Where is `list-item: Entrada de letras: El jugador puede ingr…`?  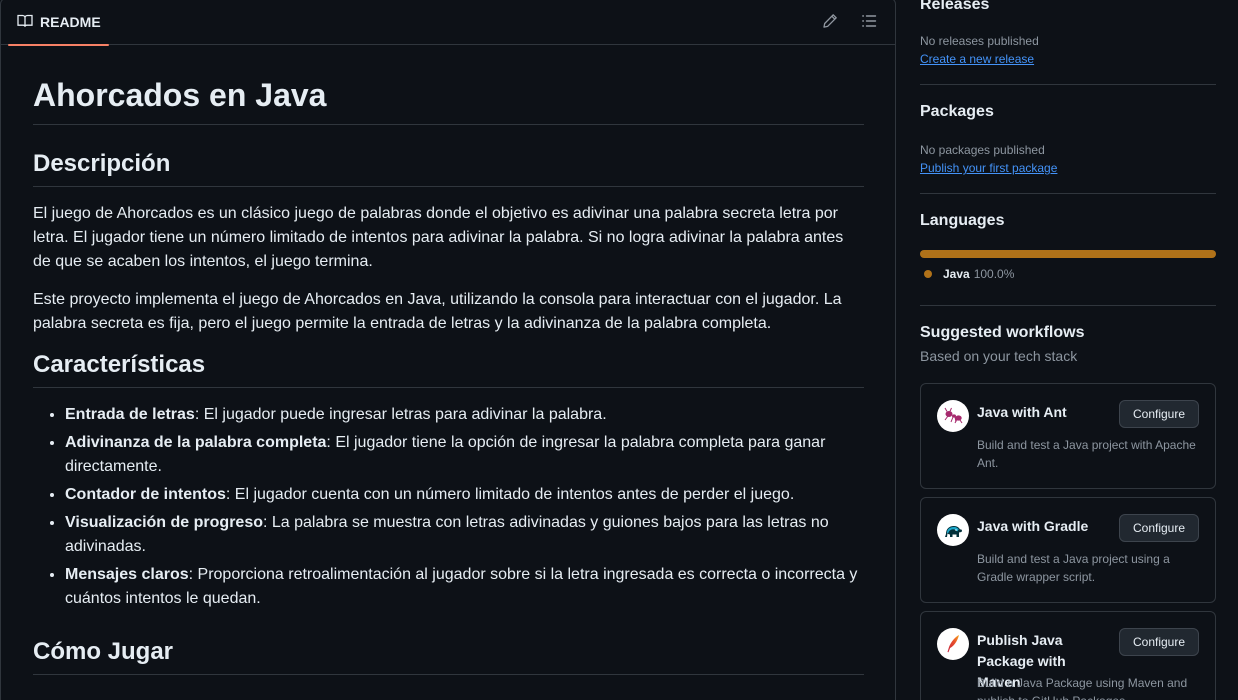
list-item: Entrada de letras: El jugador puede ingr… is located at coordinates (464, 415).